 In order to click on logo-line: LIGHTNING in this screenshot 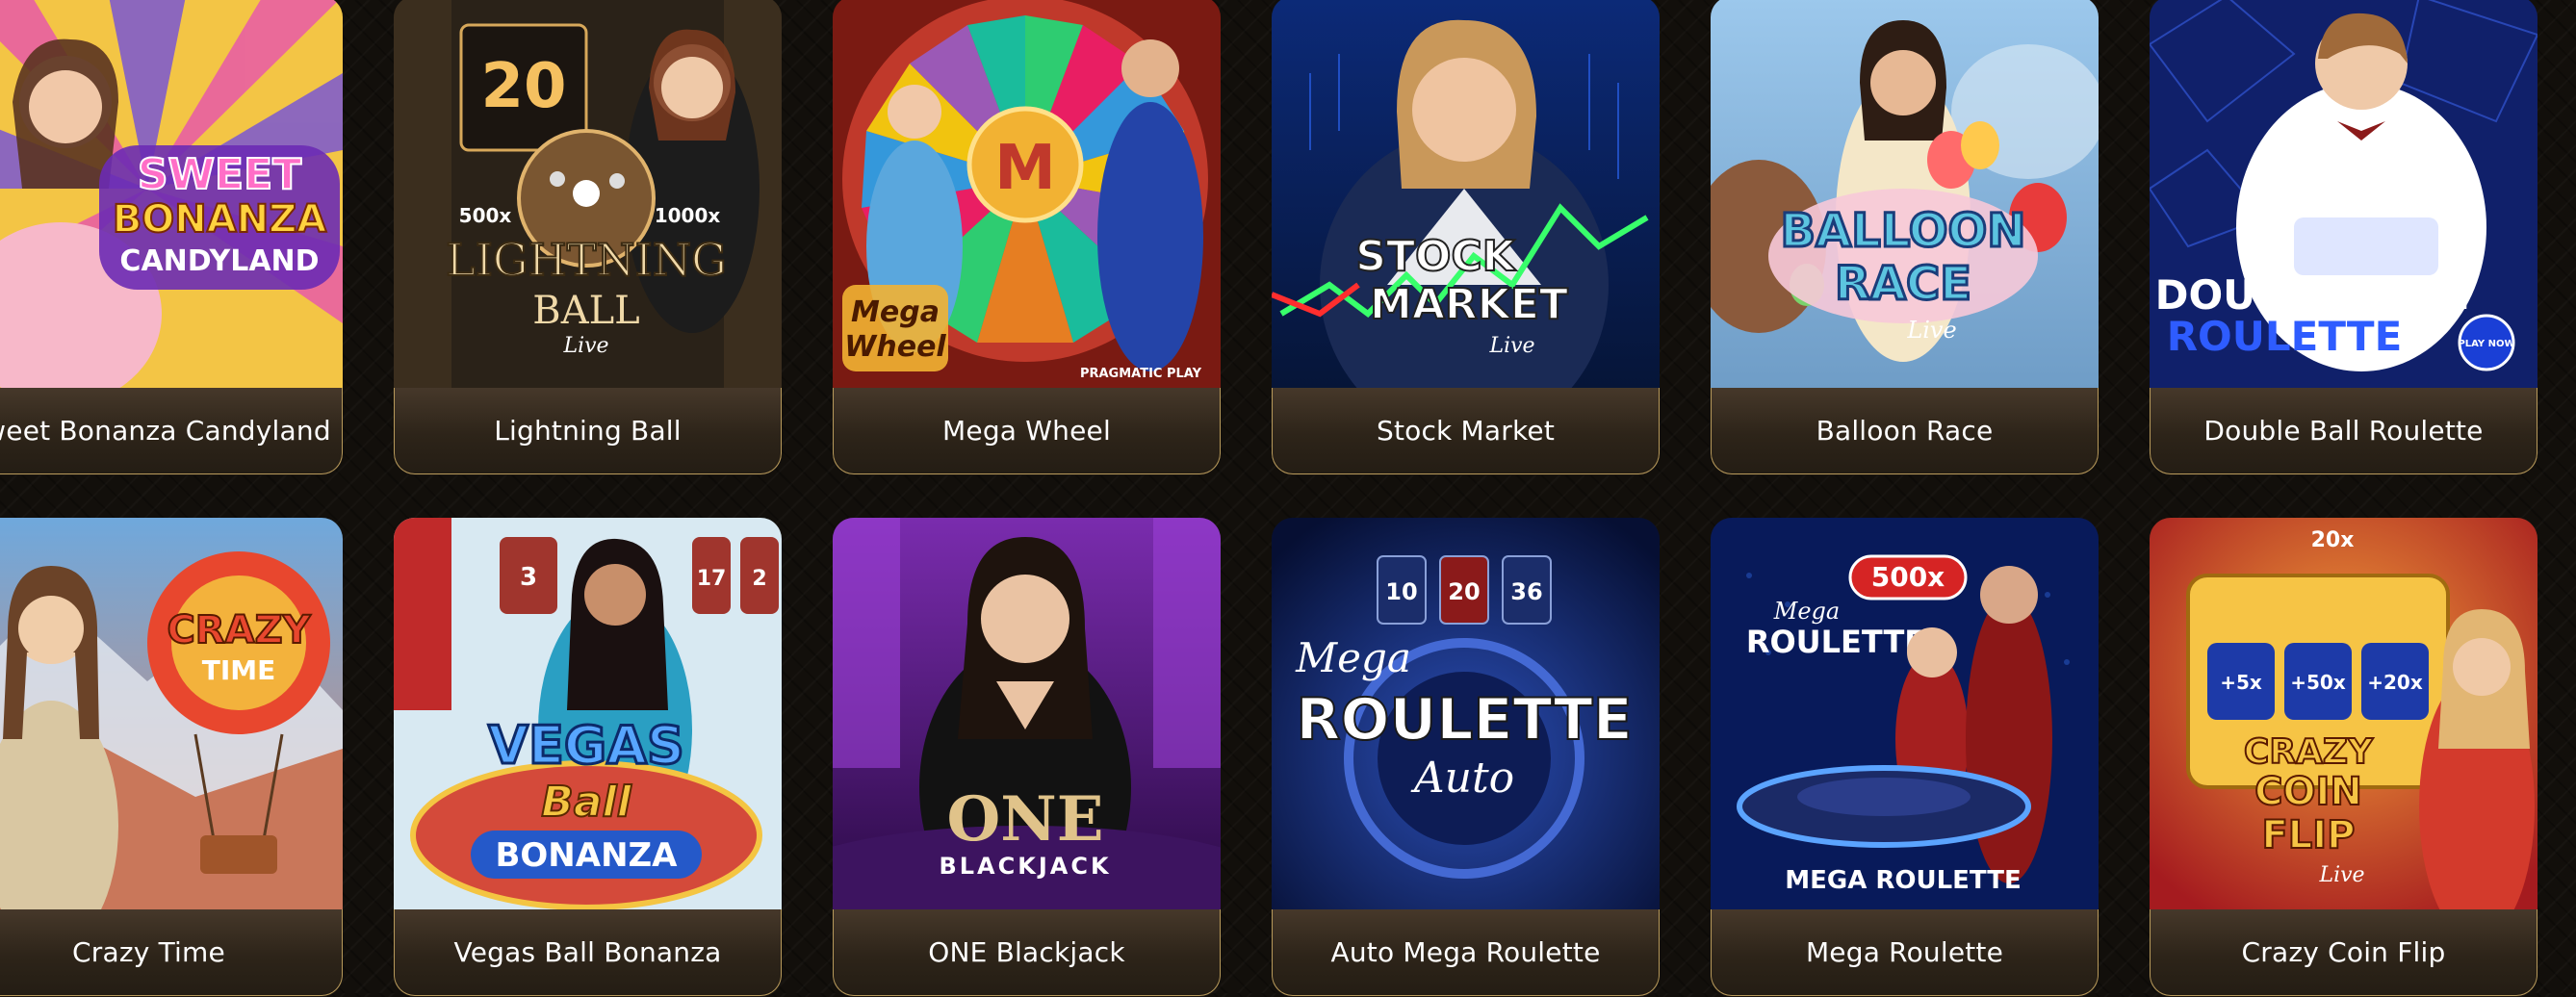, I will do `click(587, 260)`.